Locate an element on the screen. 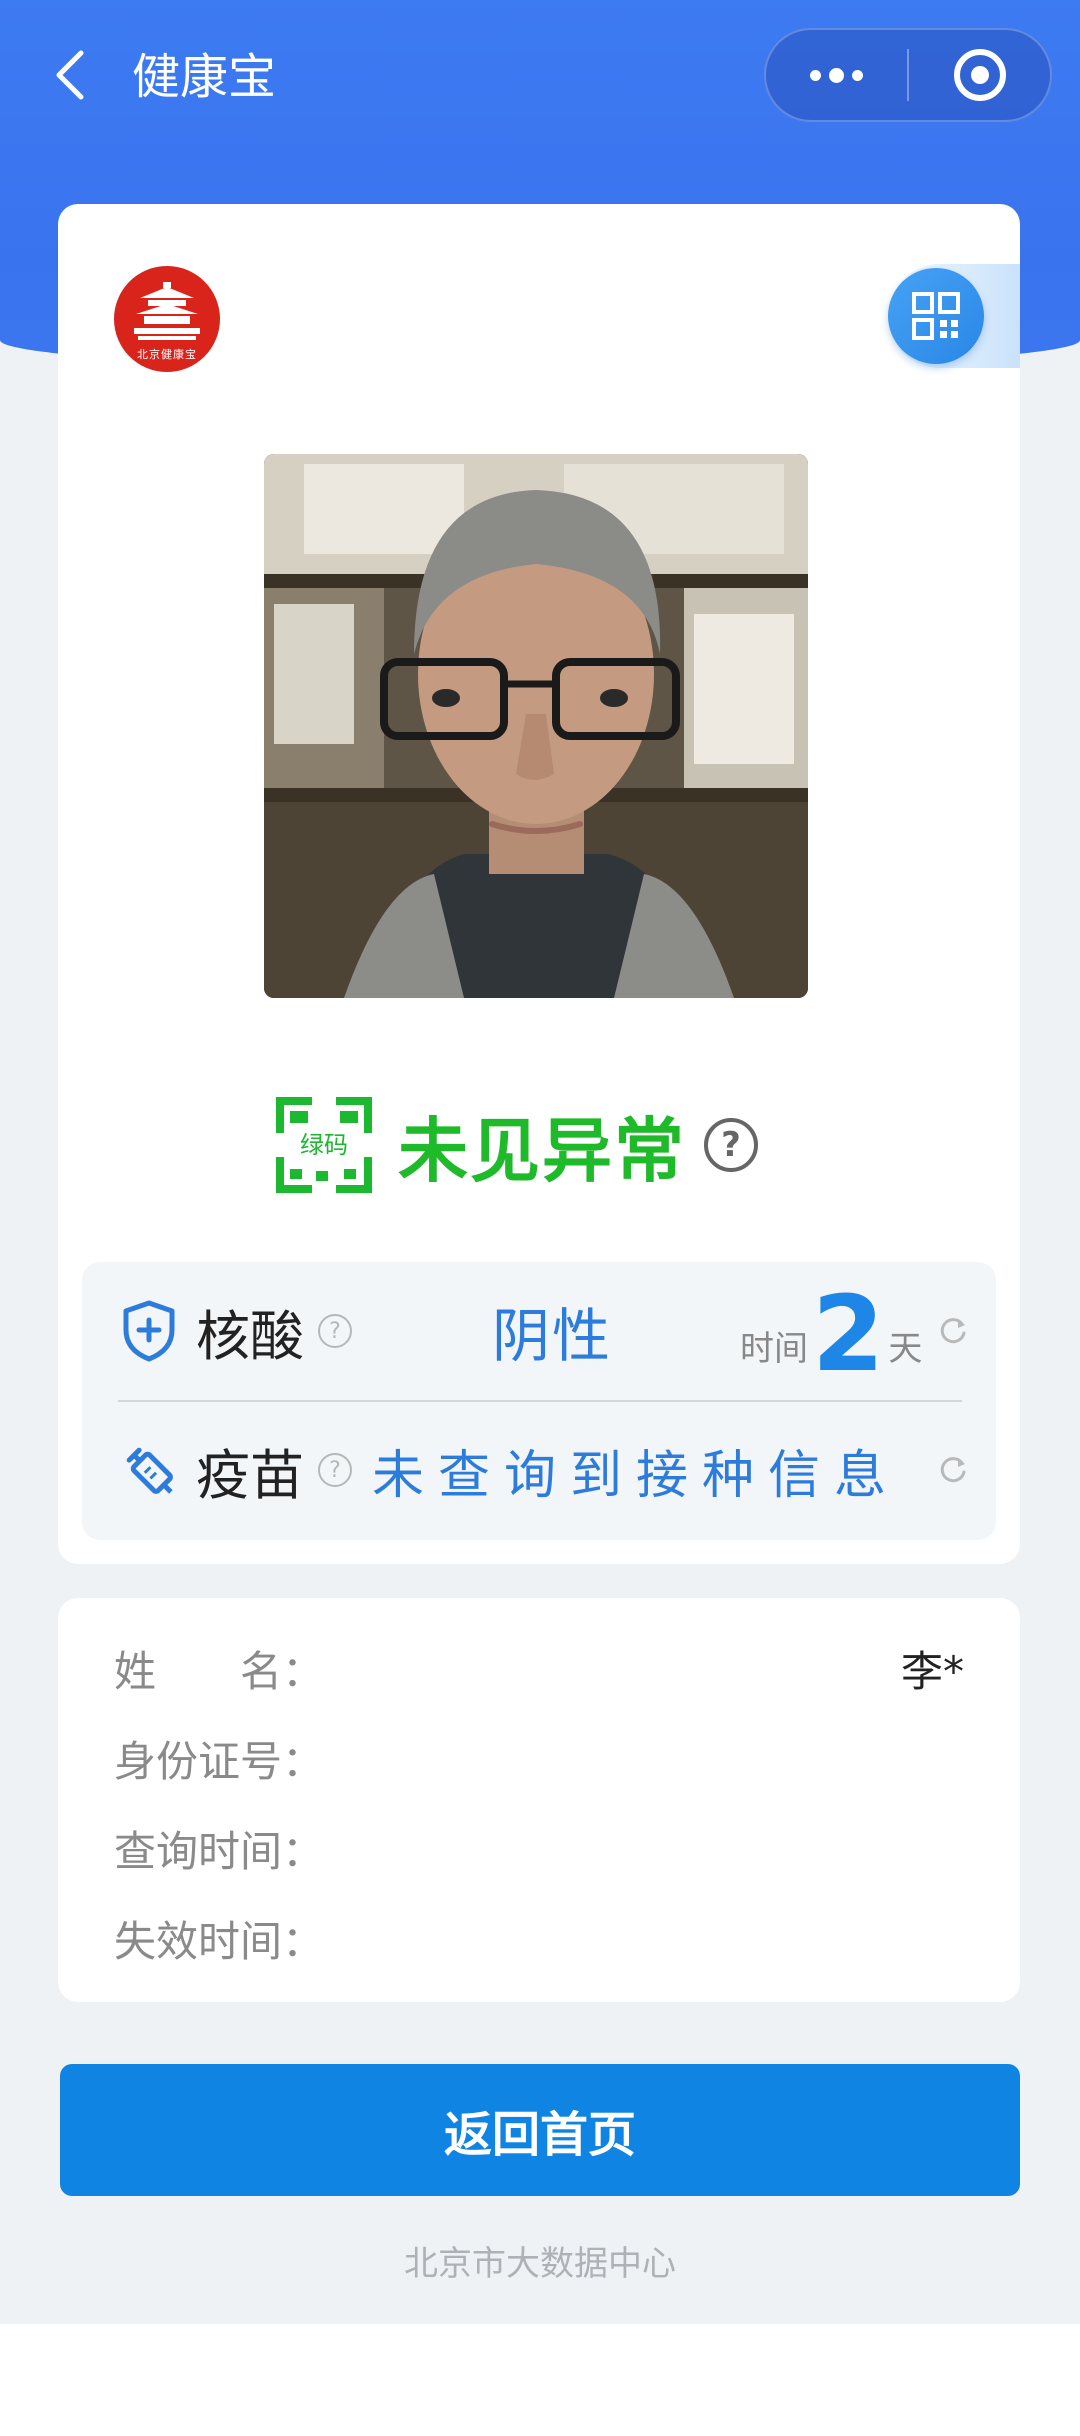 The image size is (1080, 2436). query-time-row: 查询时间： is located at coordinates (539, 1848).